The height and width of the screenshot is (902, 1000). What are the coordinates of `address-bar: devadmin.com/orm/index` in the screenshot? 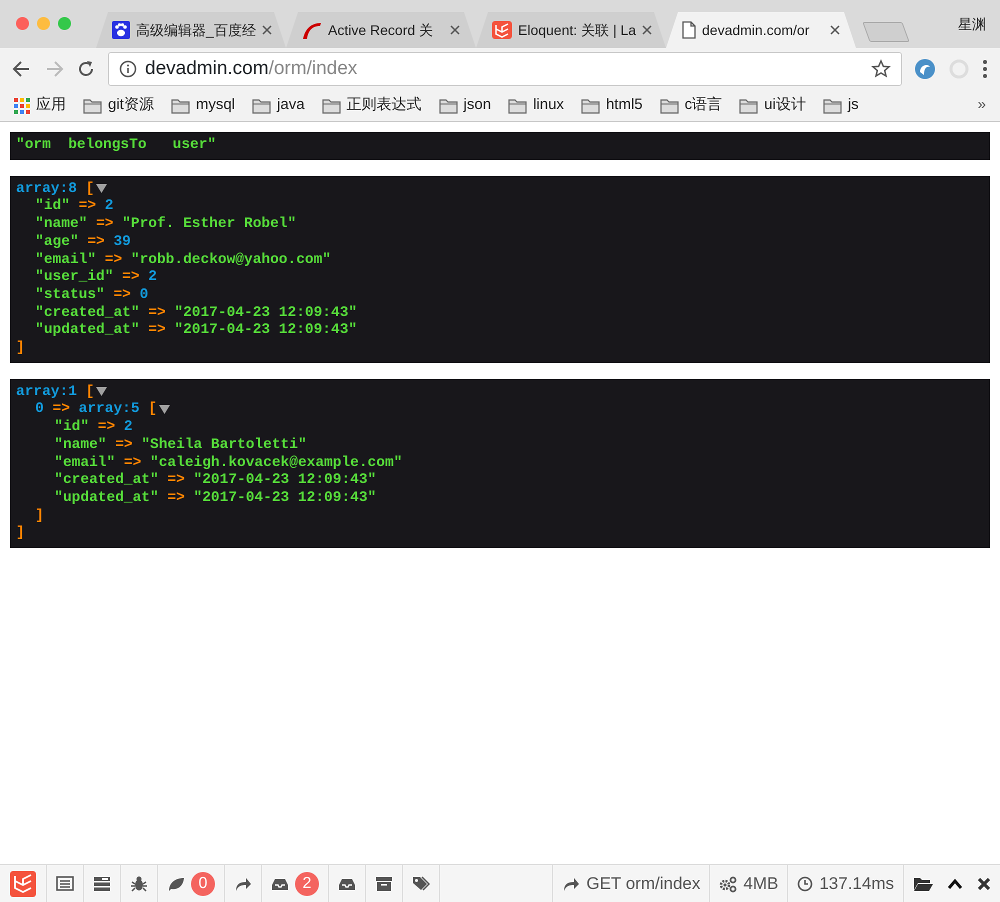 It's located at (505, 69).